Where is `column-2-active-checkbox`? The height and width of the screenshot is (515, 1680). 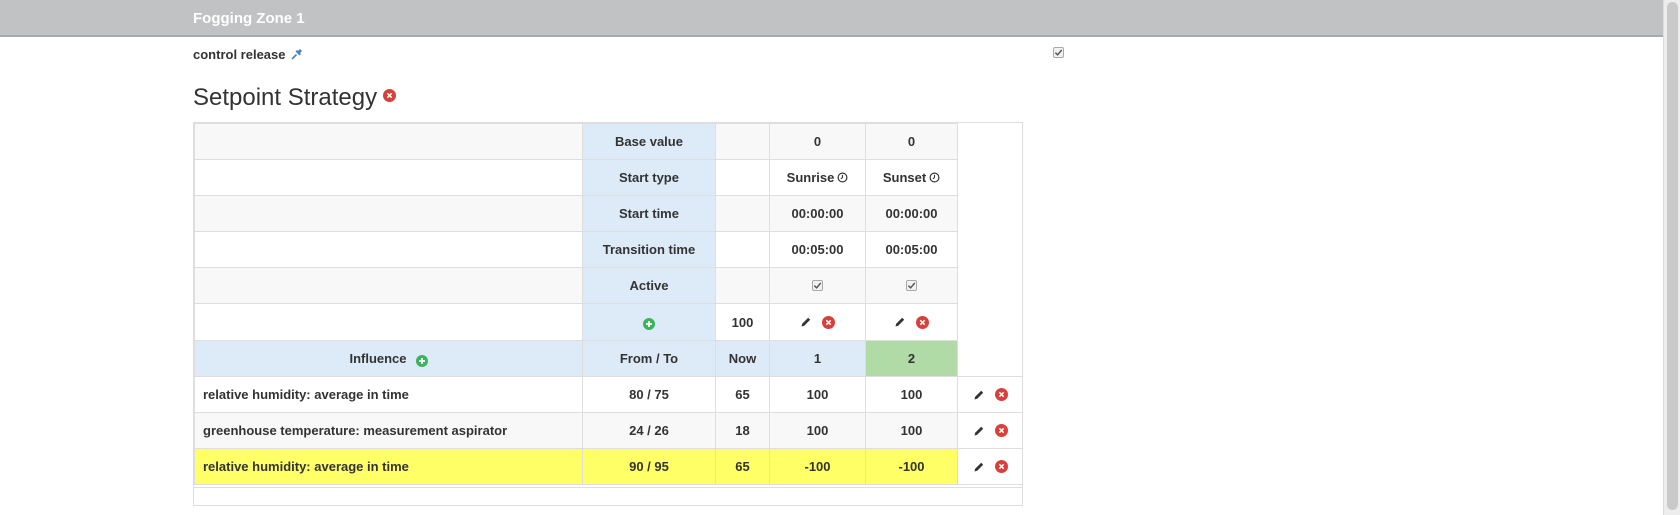 column-2-active-checkbox is located at coordinates (911, 285).